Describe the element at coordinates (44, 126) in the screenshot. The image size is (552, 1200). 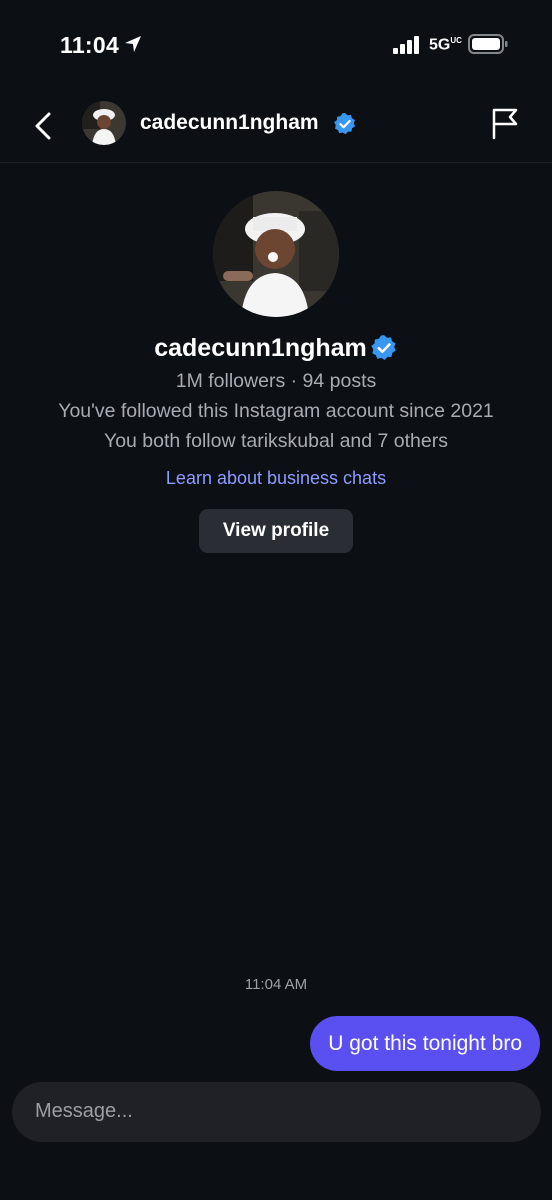
I see `chevron-left-icon` at that location.